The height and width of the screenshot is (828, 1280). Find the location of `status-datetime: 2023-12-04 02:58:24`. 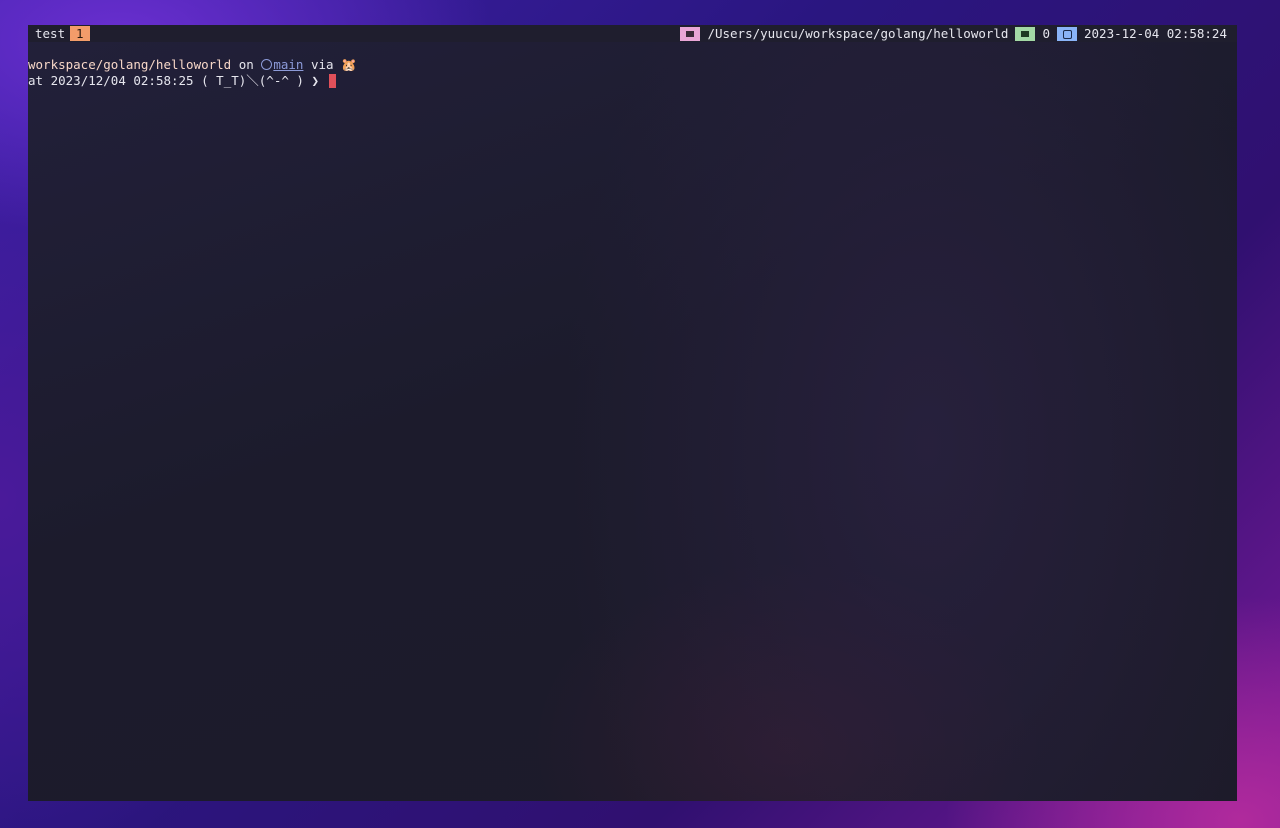

status-datetime: 2023-12-04 02:58:24 is located at coordinates (1155, 33).